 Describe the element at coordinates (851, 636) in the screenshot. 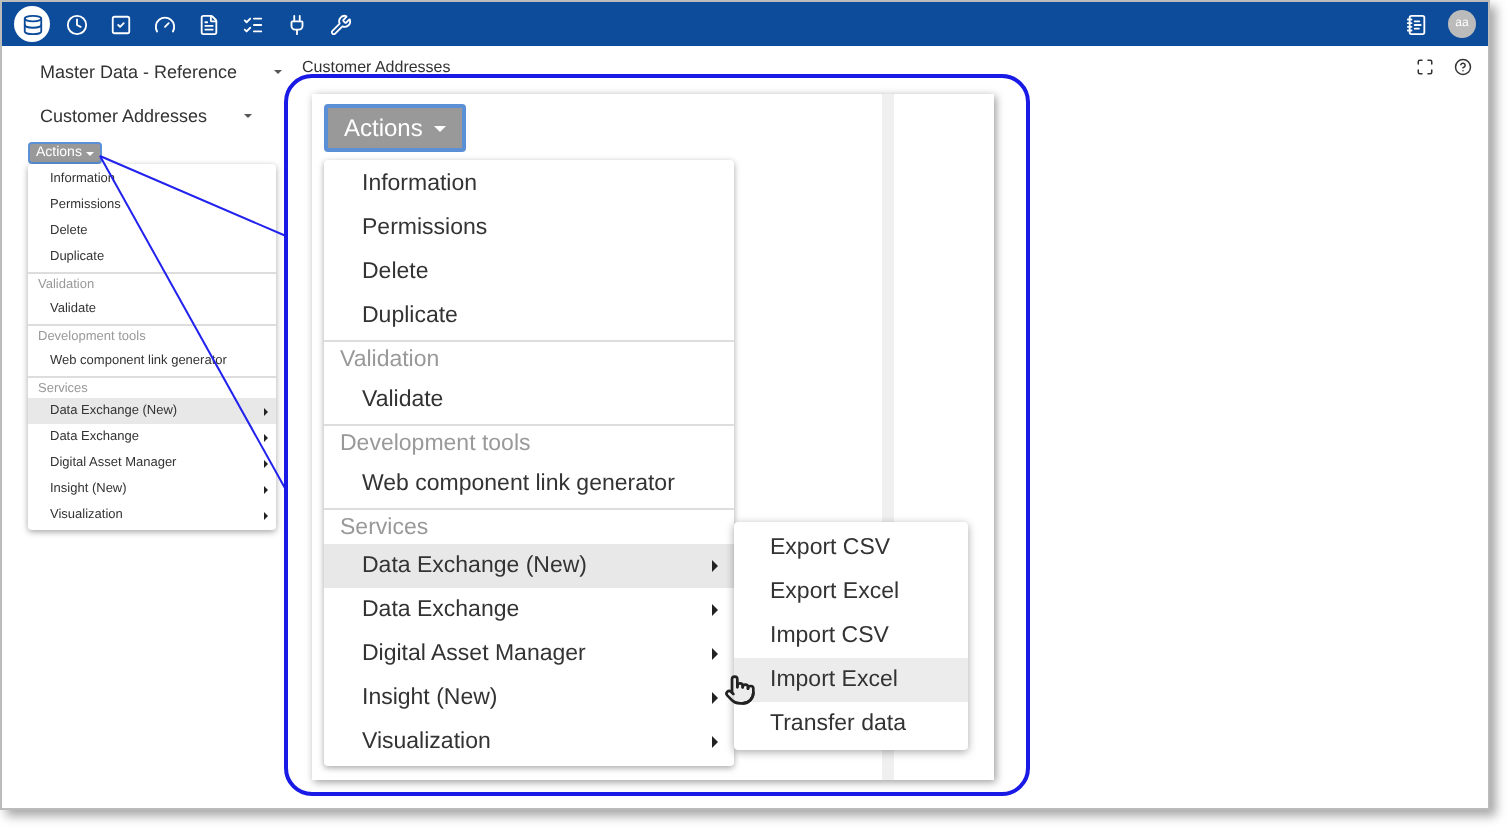

I see `menu-item: Import CSV` at that location.